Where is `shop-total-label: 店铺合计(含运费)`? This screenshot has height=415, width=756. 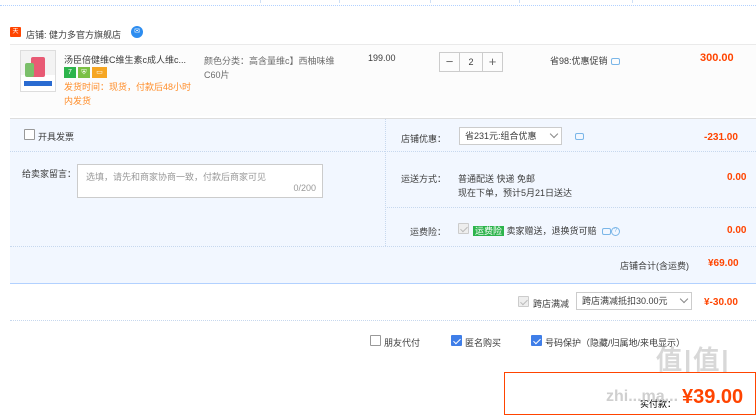
shop-total-label: 店铺合计(含运费) is located at coordinates (654, 266).